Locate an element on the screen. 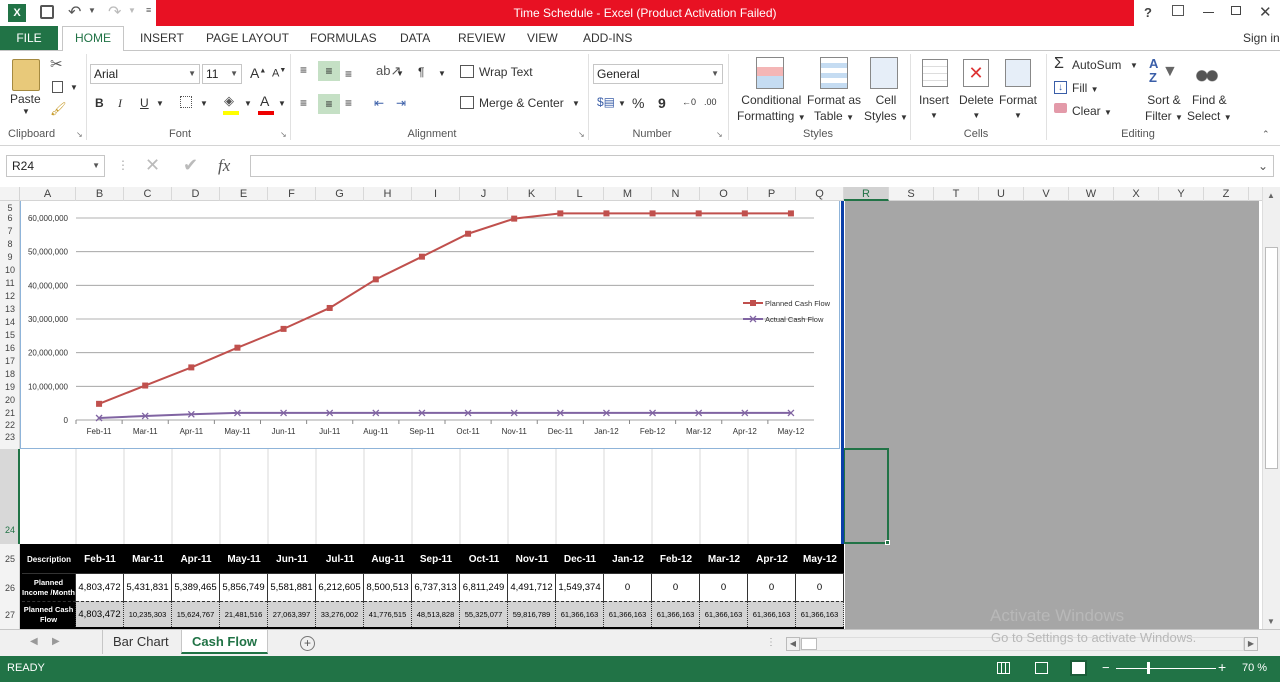  new-sheet-icon: + is located at coordinates (307, 643).